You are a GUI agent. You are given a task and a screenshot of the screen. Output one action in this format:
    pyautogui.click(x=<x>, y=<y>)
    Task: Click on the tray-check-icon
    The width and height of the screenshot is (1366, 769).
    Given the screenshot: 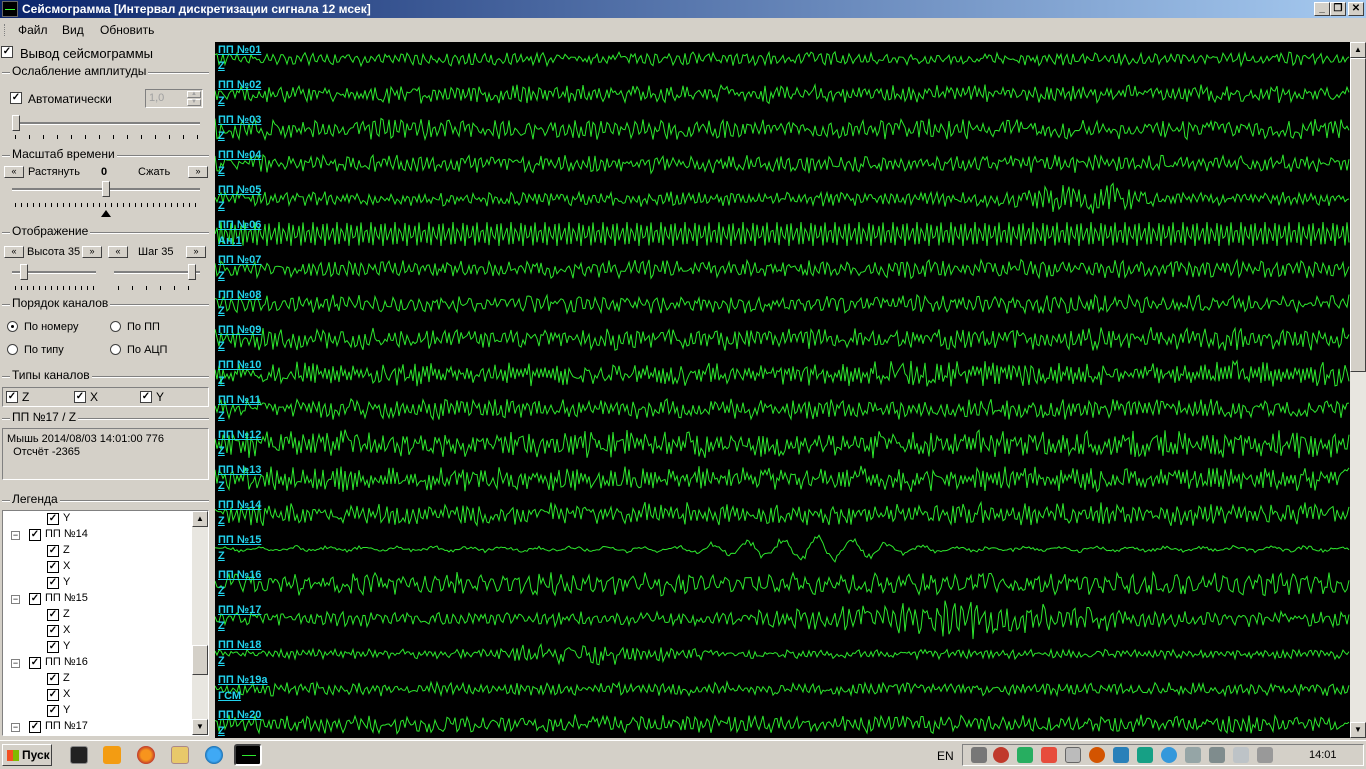 What is the action you would take?
    pyautogui.click(x=1145, y=755)
    